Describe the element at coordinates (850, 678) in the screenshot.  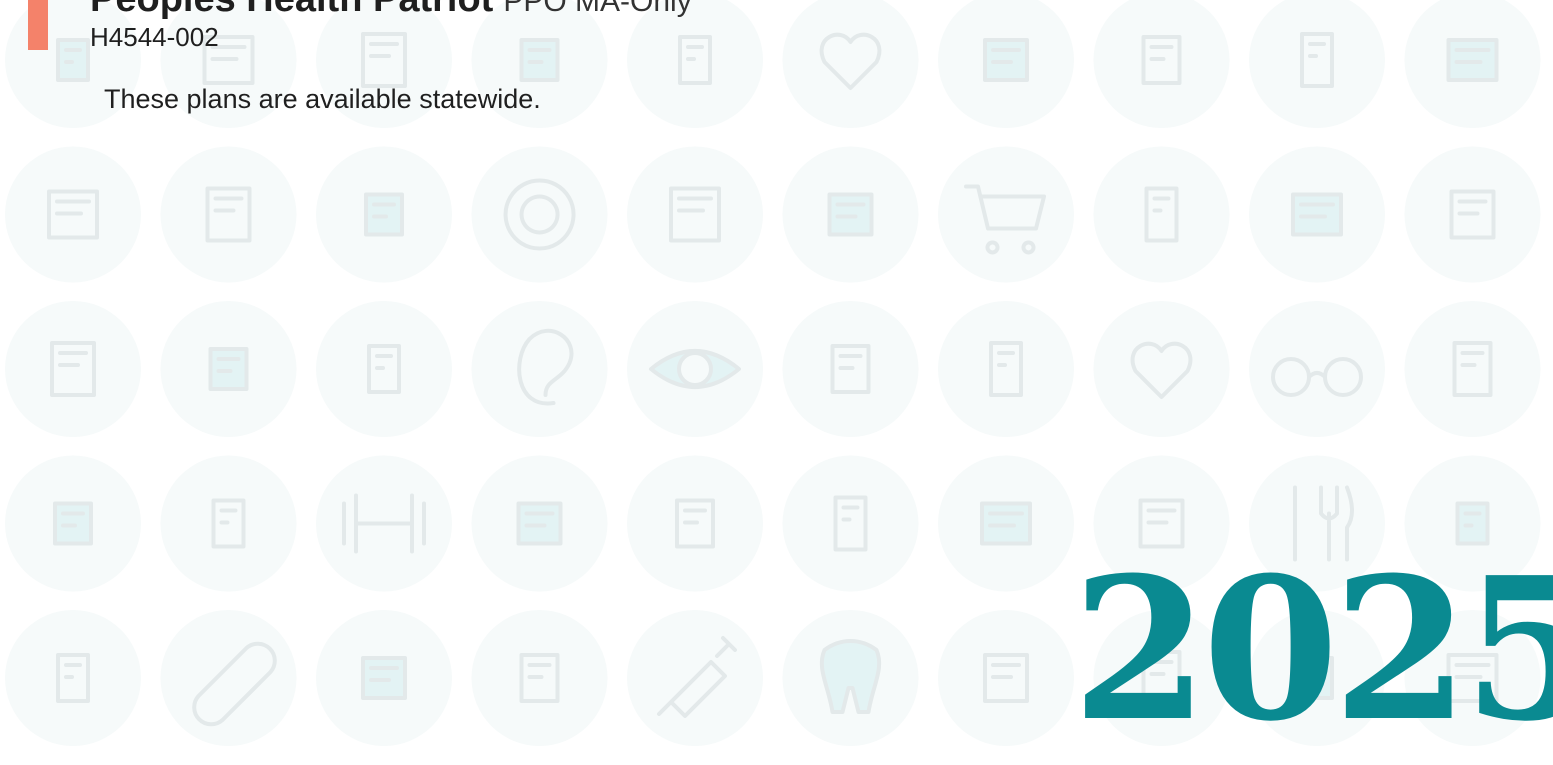
I see `tooth-icon` at that location.